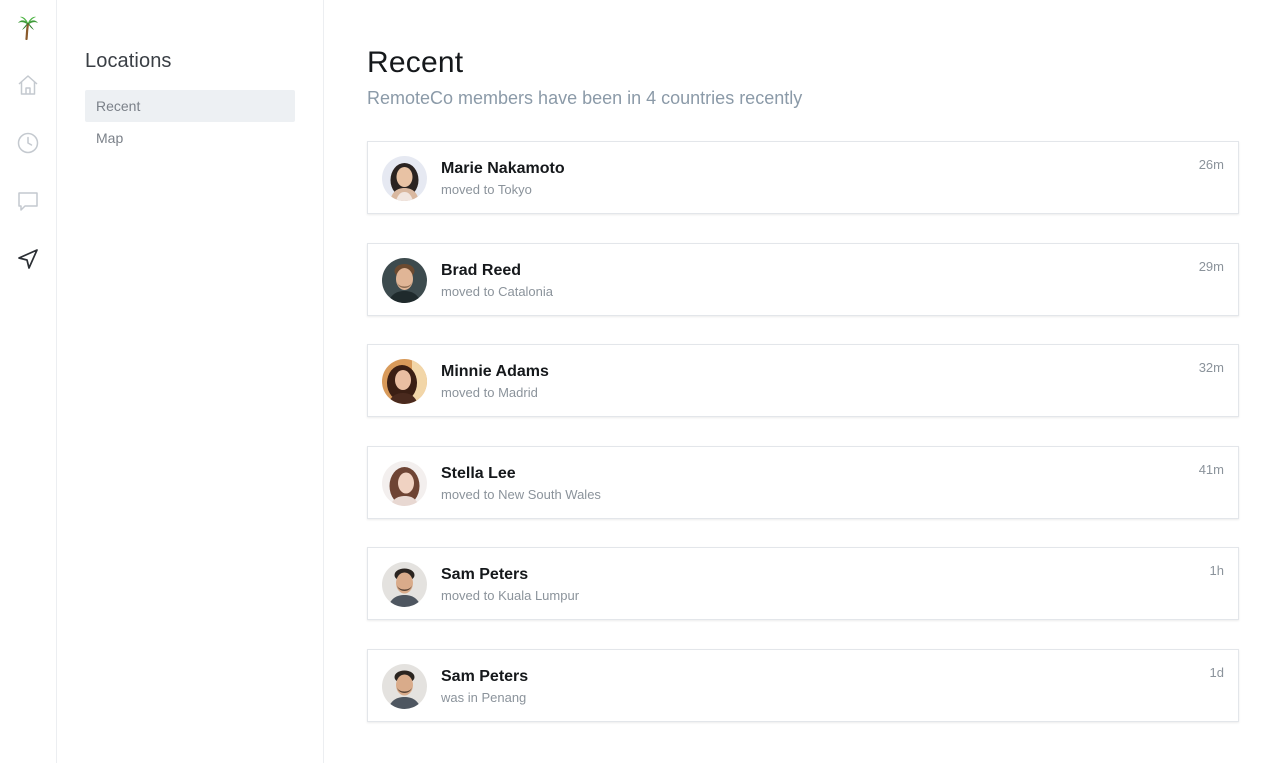 Image resolution: width=1280 pixels, height=763 pixels. I want to click on activity-timestamp: 1d, so click(1216, 672).